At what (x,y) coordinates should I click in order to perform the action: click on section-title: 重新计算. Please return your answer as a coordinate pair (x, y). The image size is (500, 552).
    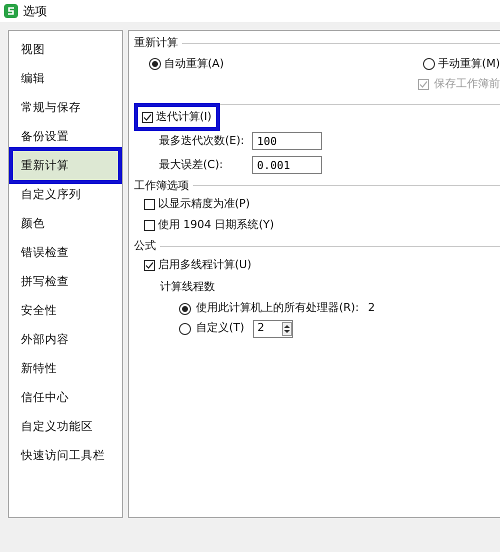
    Looking at the image, I should click on (156, 43).